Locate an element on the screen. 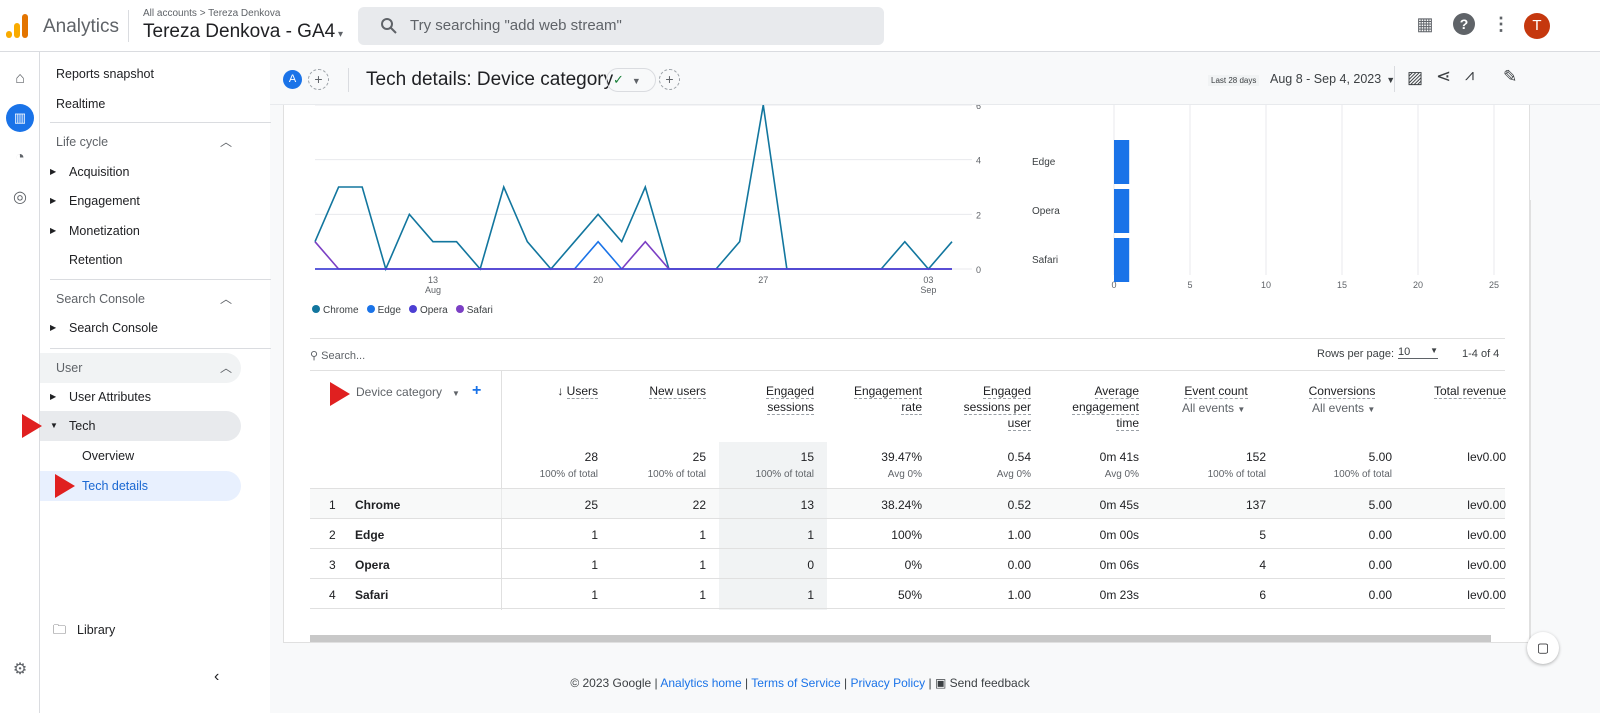 The image size is (1600, 713). section-label: User is located at coordinates (69, 368).